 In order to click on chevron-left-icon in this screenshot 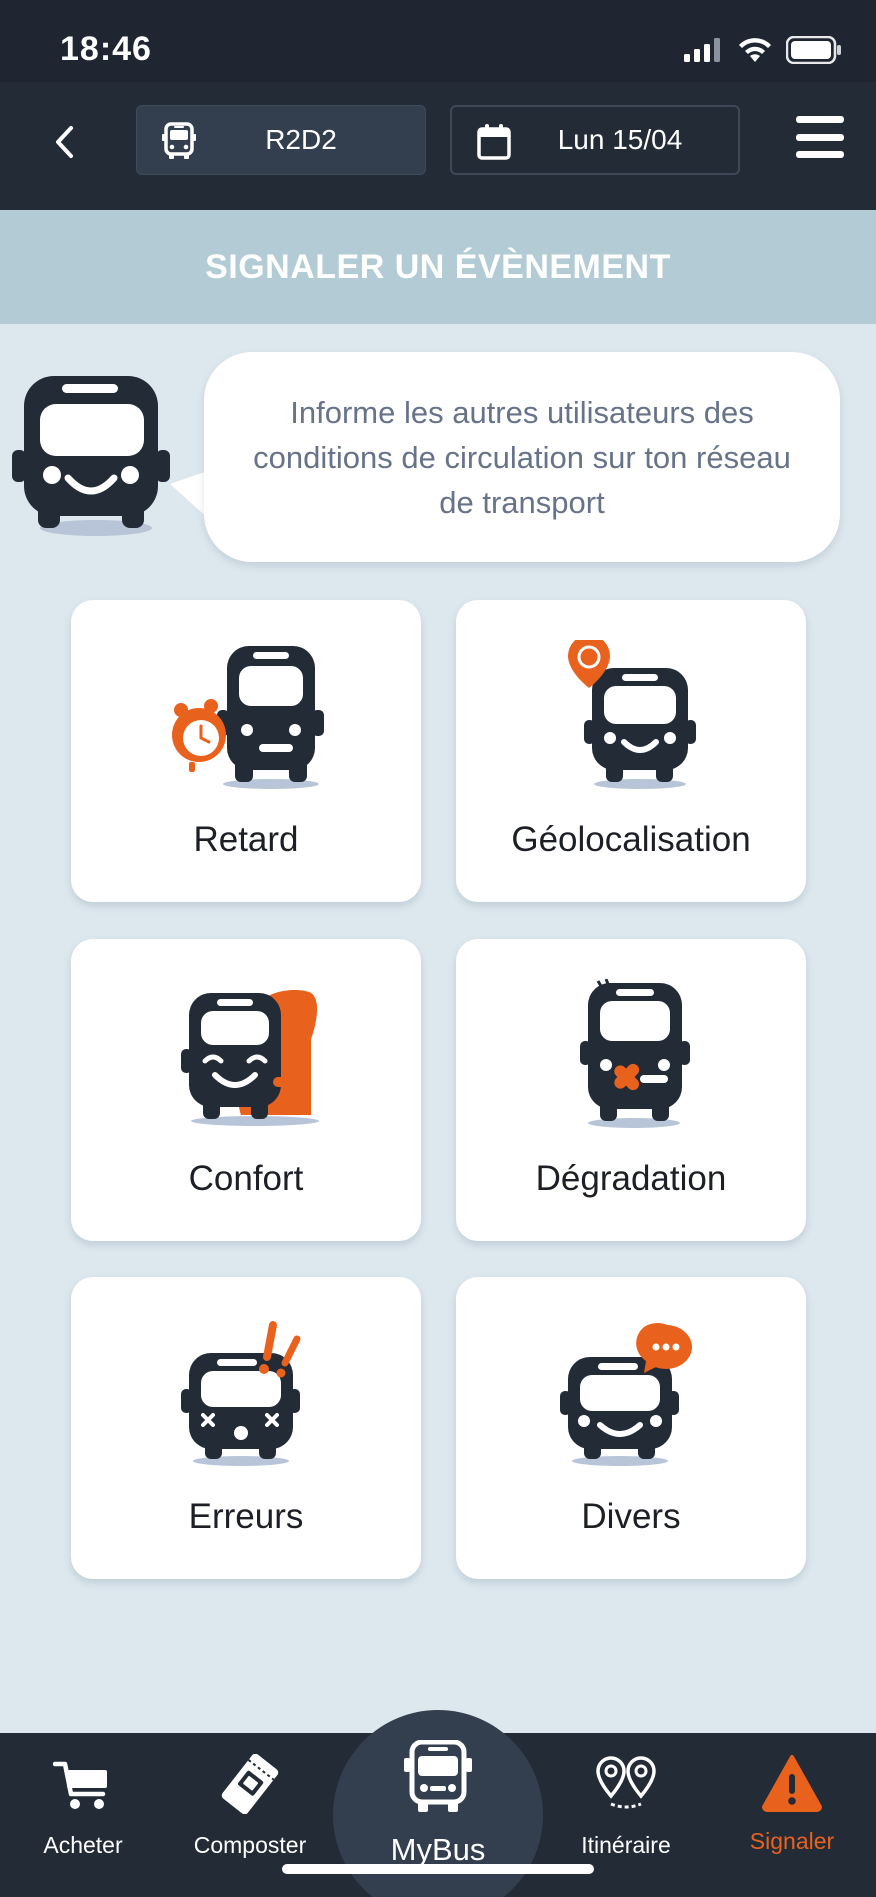, I will do `click(64, 142)`.